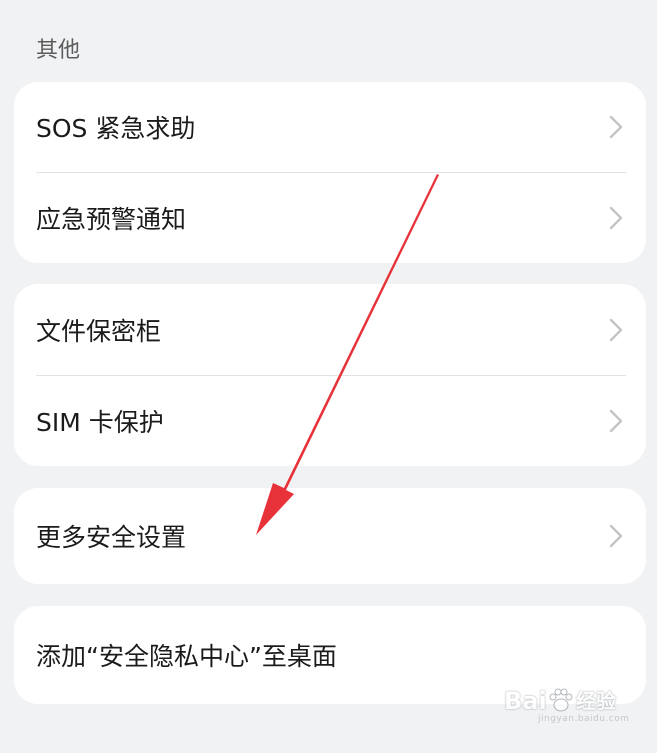  I want to click on settings-item-more-security: 更多安全设置, so click(330, 536).